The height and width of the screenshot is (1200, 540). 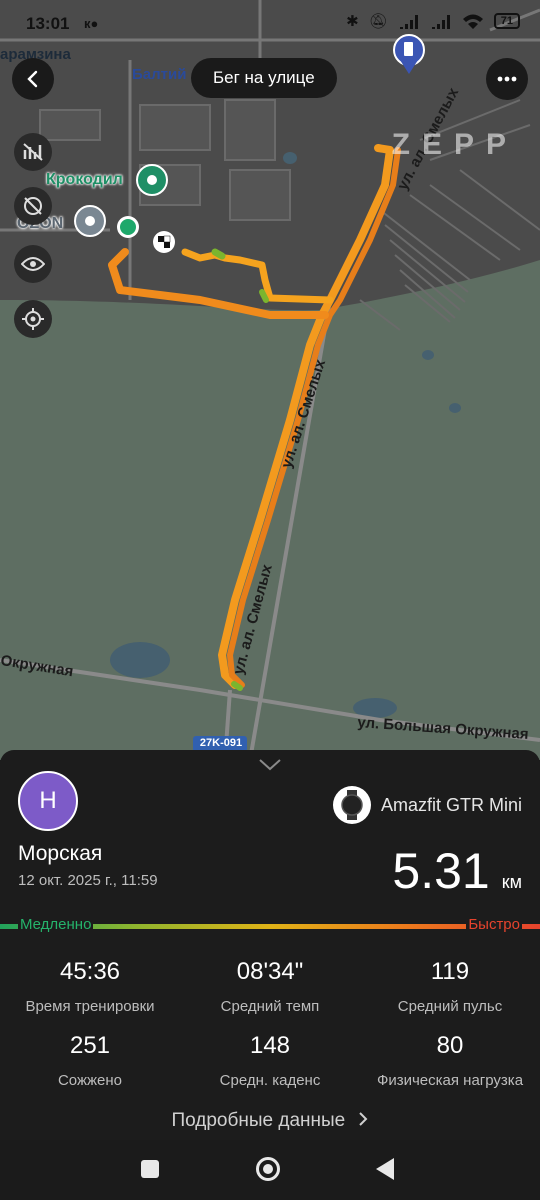 I want to click on stat-label: Сожжено, so click(x=90, y=1080).